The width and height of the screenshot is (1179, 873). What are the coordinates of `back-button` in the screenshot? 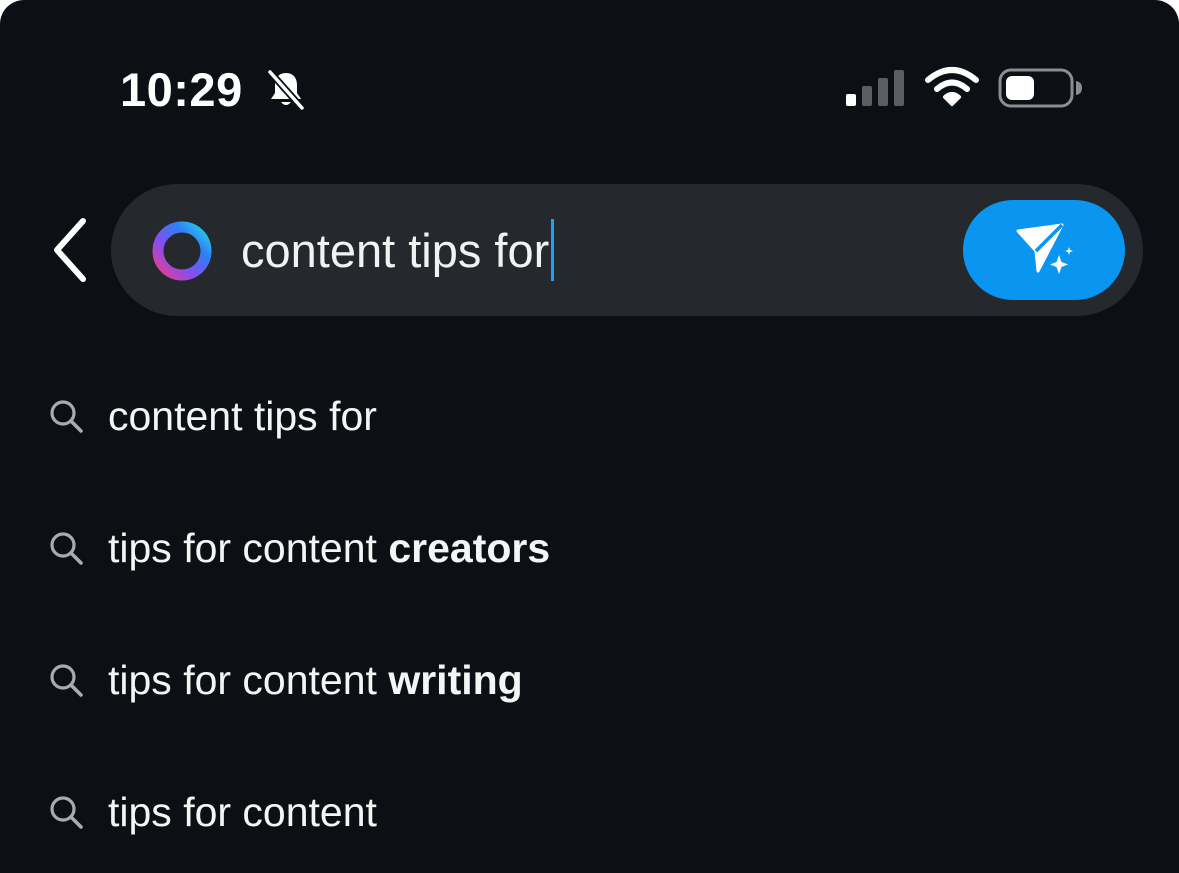 It's located at (70, 250).